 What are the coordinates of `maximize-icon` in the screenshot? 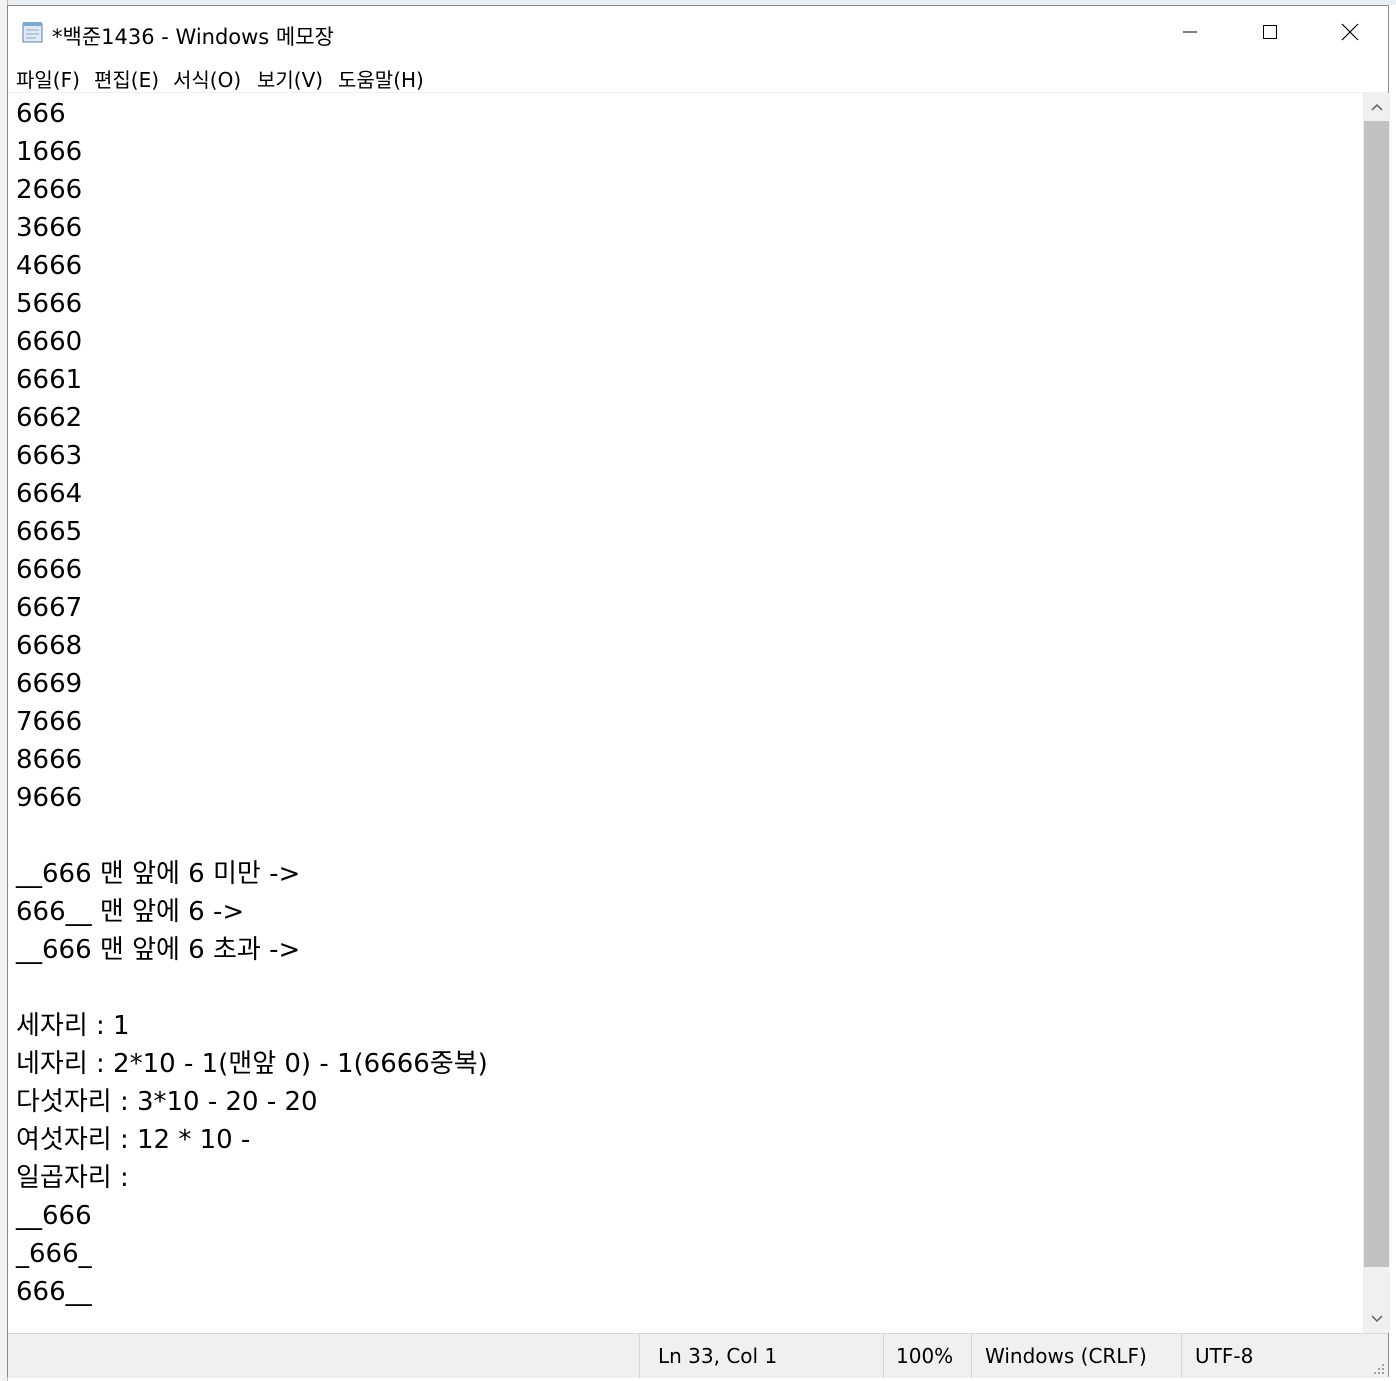 It's located at (1270, 32).